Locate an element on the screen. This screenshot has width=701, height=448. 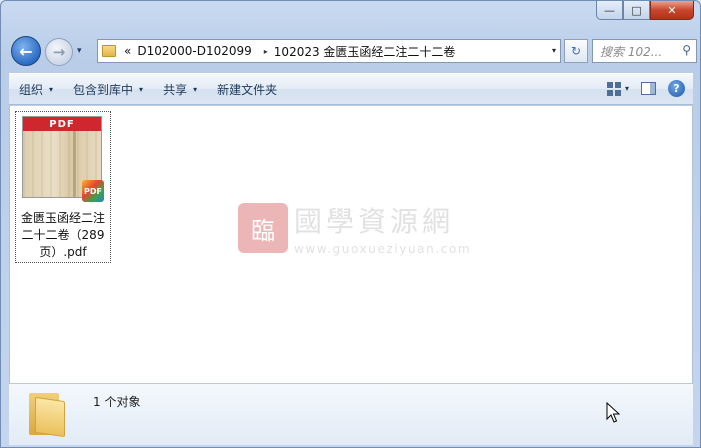
back-button: ← is located at coordinates (26, 51).